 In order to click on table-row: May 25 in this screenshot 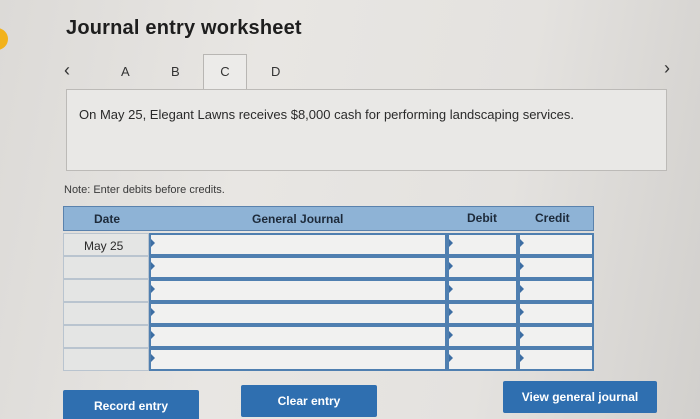, I will do `click(328, 244)`.